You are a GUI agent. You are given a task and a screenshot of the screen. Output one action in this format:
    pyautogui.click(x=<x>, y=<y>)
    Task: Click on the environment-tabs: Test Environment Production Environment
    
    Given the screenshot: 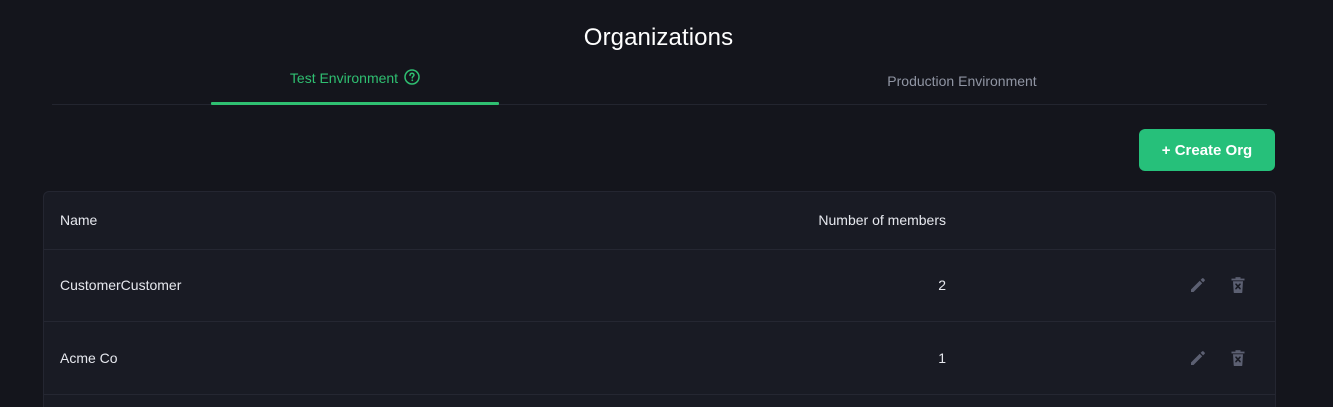 What is the action you would take?
    pyautogui.click(x=659, y=81)
    